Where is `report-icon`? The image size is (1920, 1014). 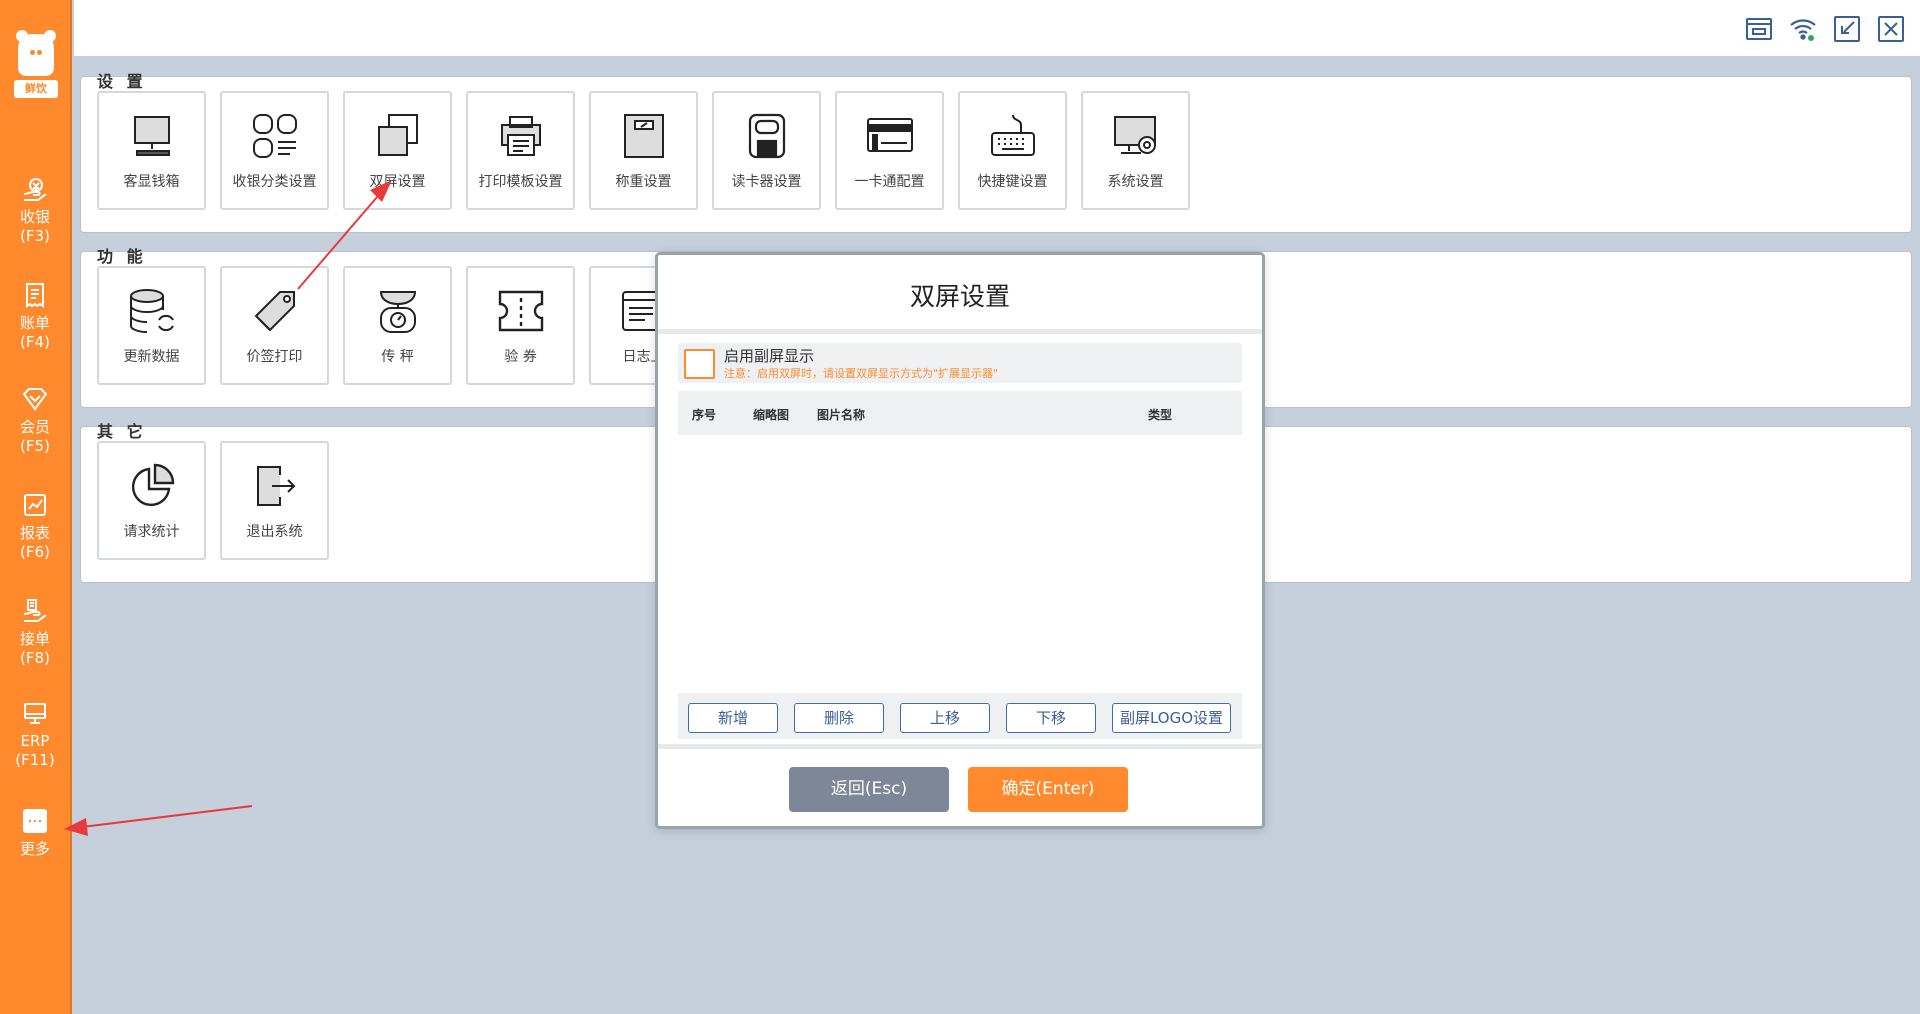
report-icon is located at coordinates (35, 505).